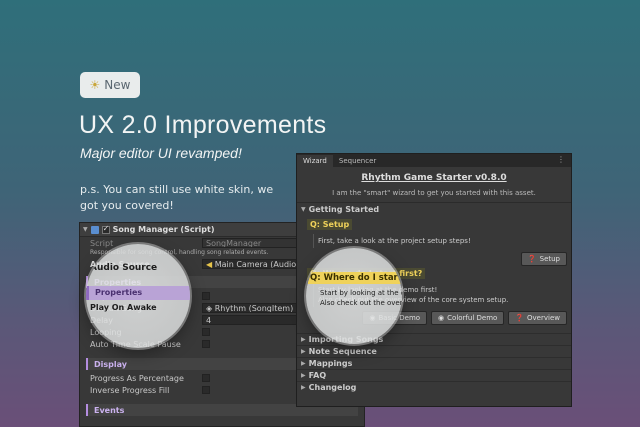 The width and height of the screenshot is (640, 427). I want to click on q-where-line-1: Start by looking at the demo first!, so click(378, 290).